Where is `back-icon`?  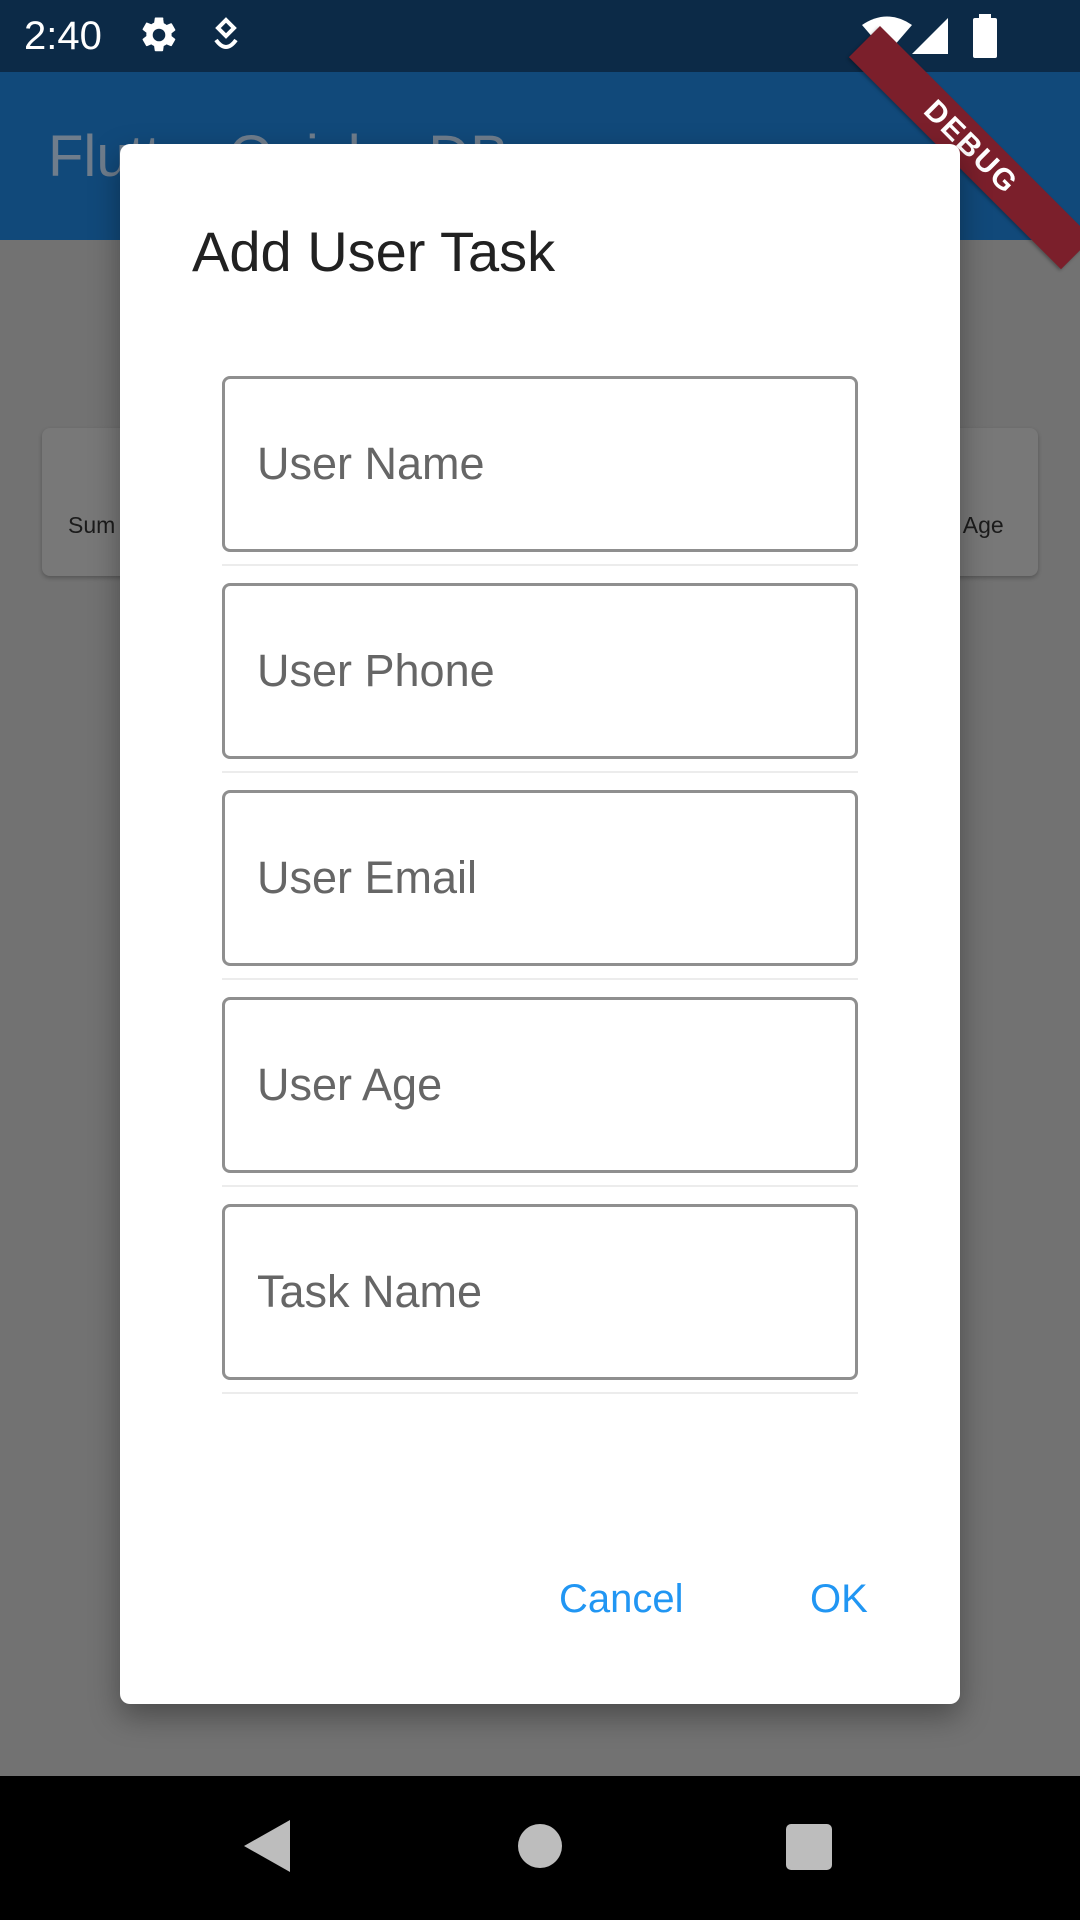 back-icon is located at coordinates (267, 1846).